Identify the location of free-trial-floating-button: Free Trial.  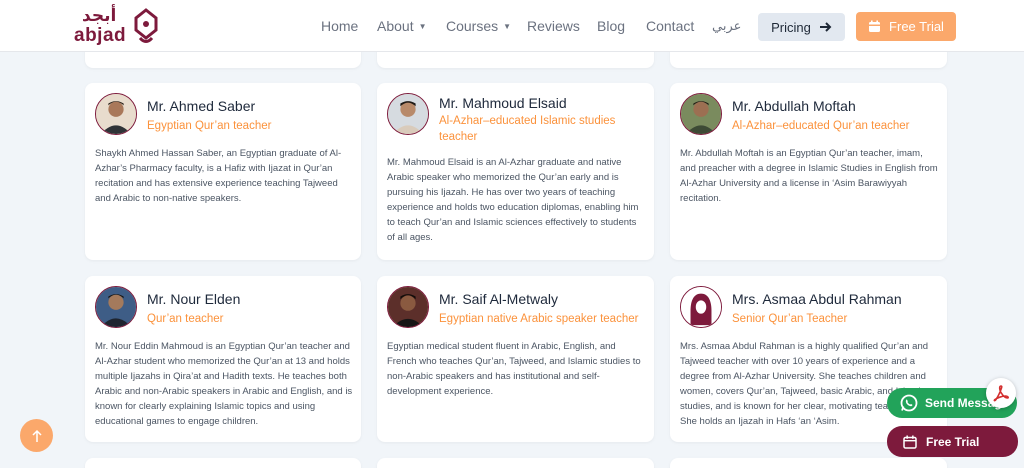
(952, 441).